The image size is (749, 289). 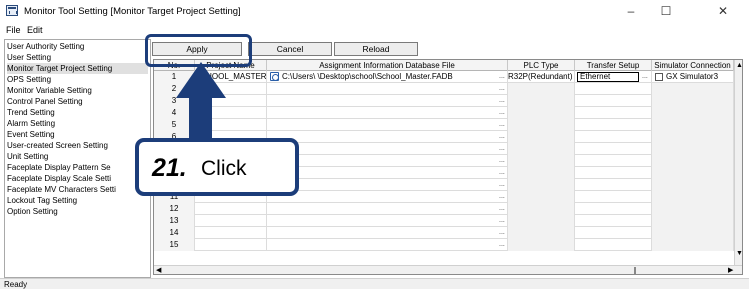 I want to click on sidebar-item: Faceplate MV Characters Setti, so click(x=61, y=189).